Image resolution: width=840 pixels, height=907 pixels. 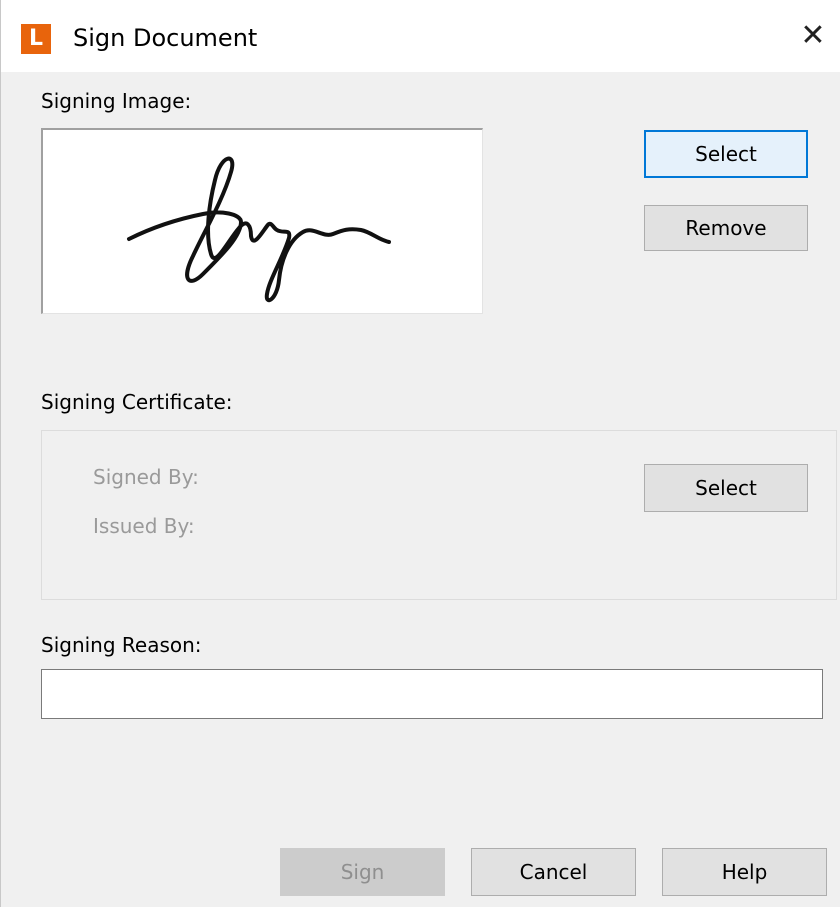 I want to click on cancel-button: Cancel, so click(x=553, y=872).